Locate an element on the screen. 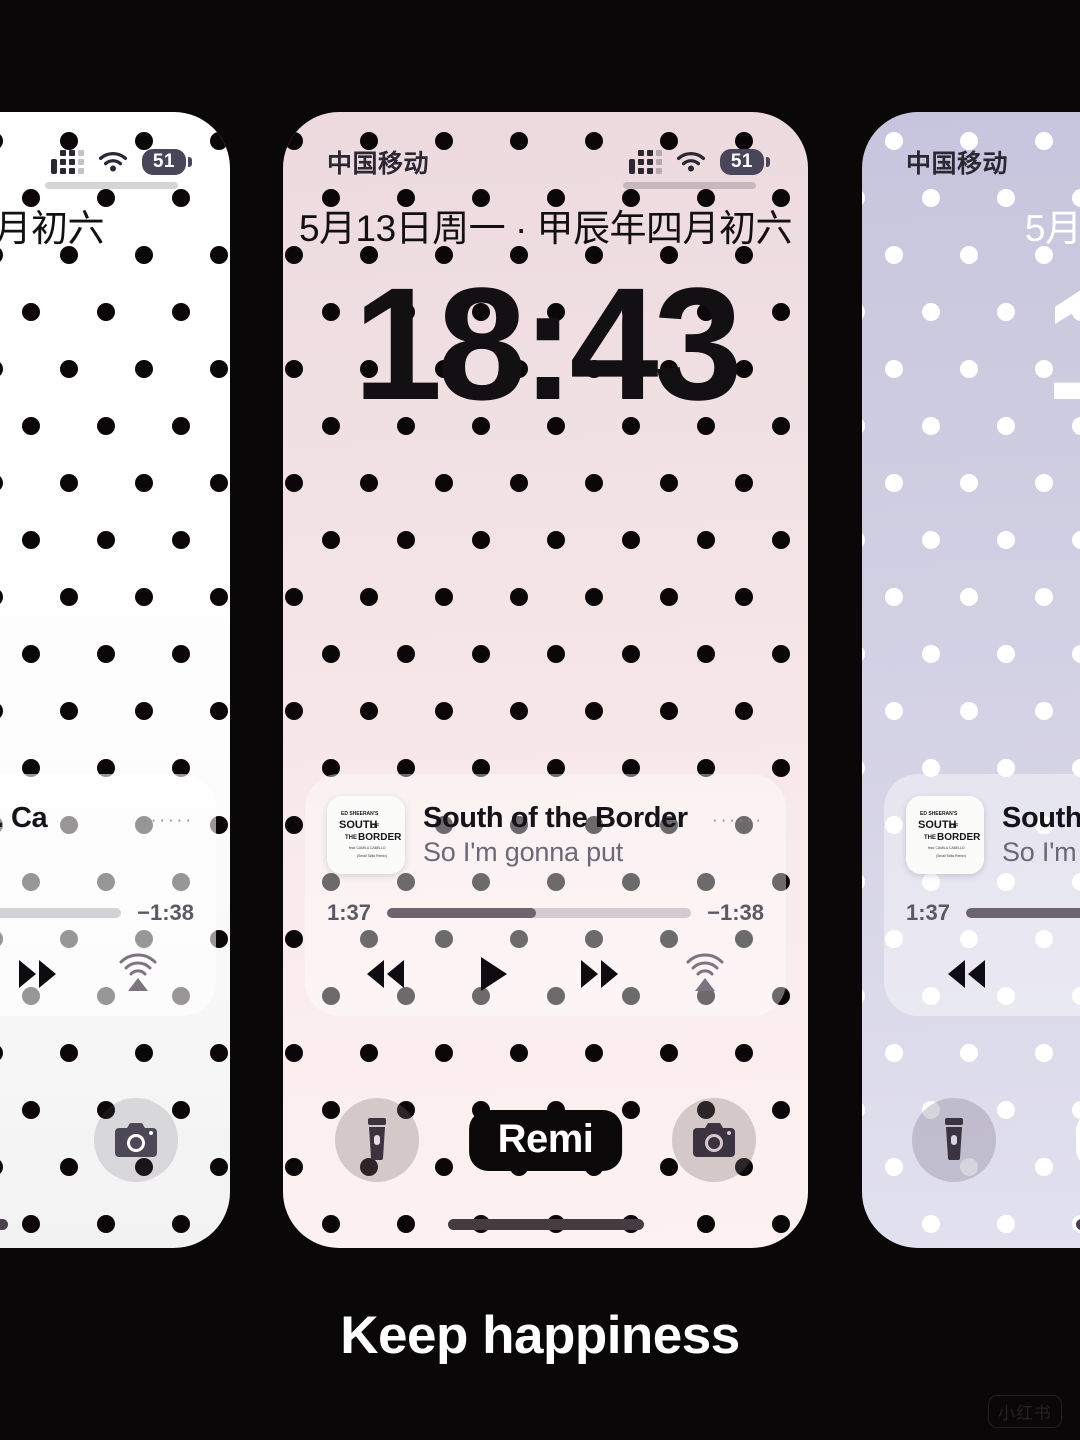 Image resolution: width=1080 pixels, height=1440 pixels. elapsed-time-right: 1:37 is located at coordinates (928, 912).